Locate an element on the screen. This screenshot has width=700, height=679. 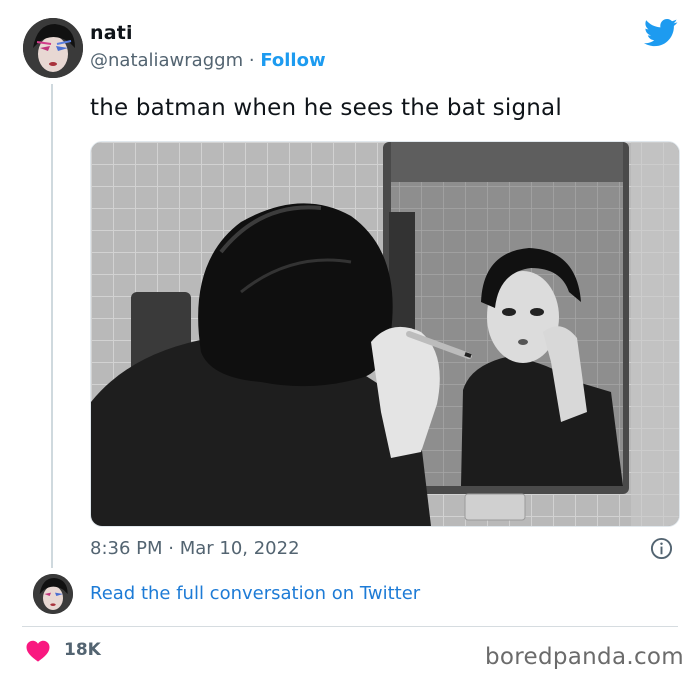
thread-line is located at coordinates (52, 326).